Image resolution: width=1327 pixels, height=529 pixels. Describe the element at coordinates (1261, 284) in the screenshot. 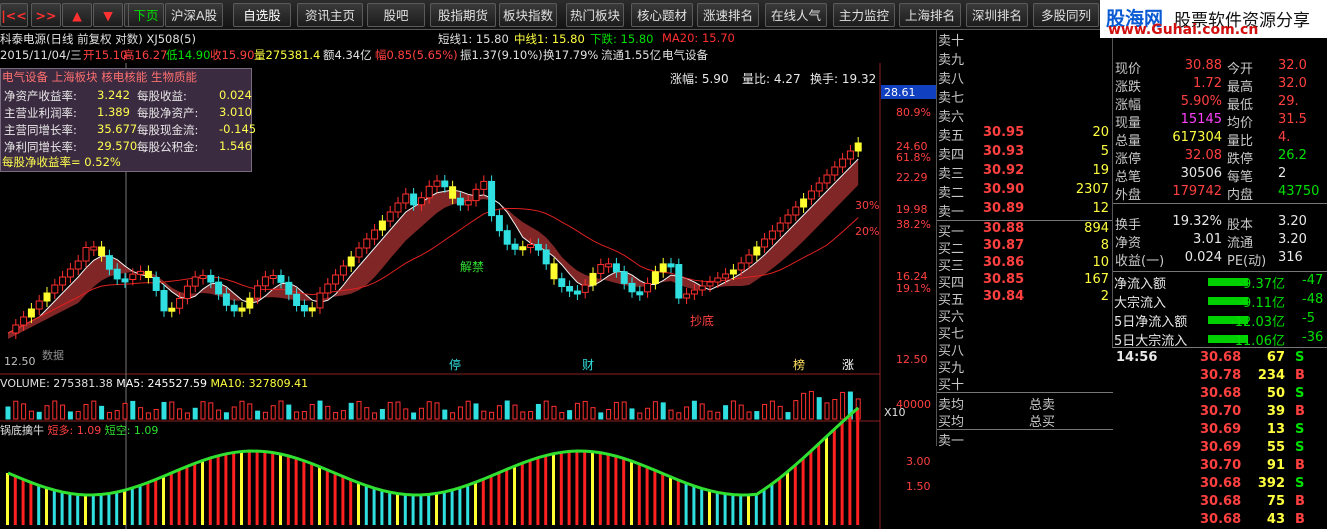

I see `fund-flow-value: -9.37亿` at that location.